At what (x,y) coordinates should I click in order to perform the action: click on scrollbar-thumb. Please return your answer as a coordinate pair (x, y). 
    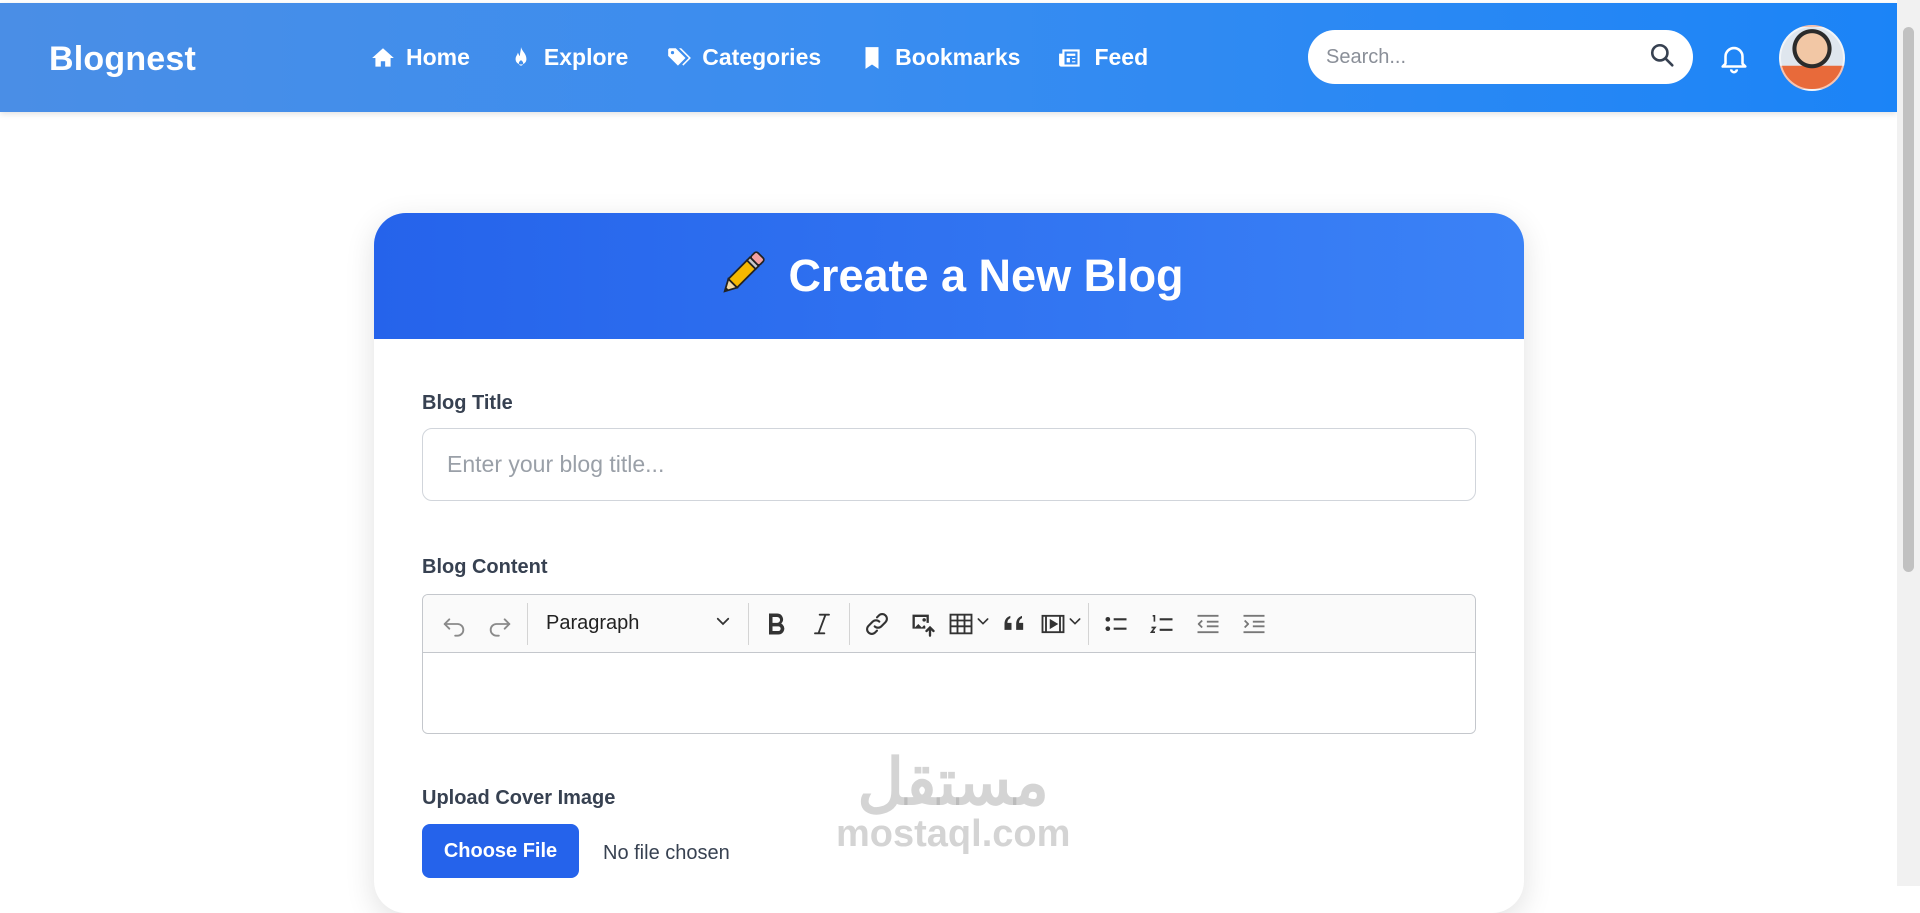
    Looking at the image, I should click on (1908, 299).